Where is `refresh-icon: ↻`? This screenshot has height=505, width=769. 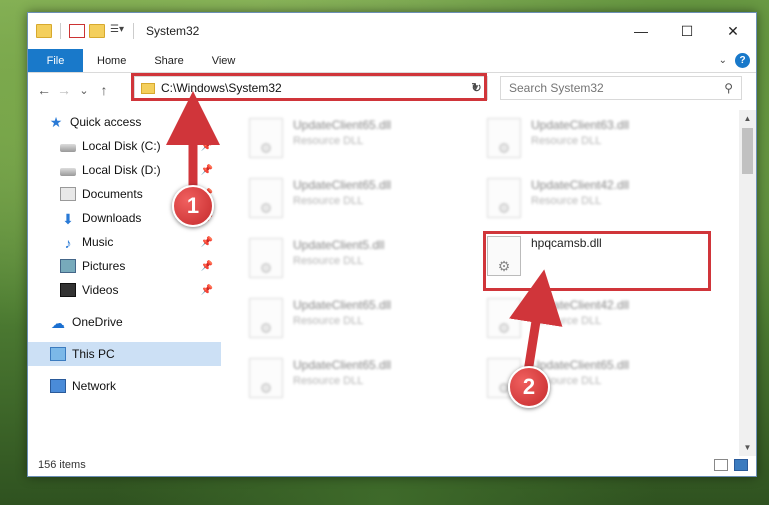
refresh-icon: ↻ is located at coordinates (476, 87).